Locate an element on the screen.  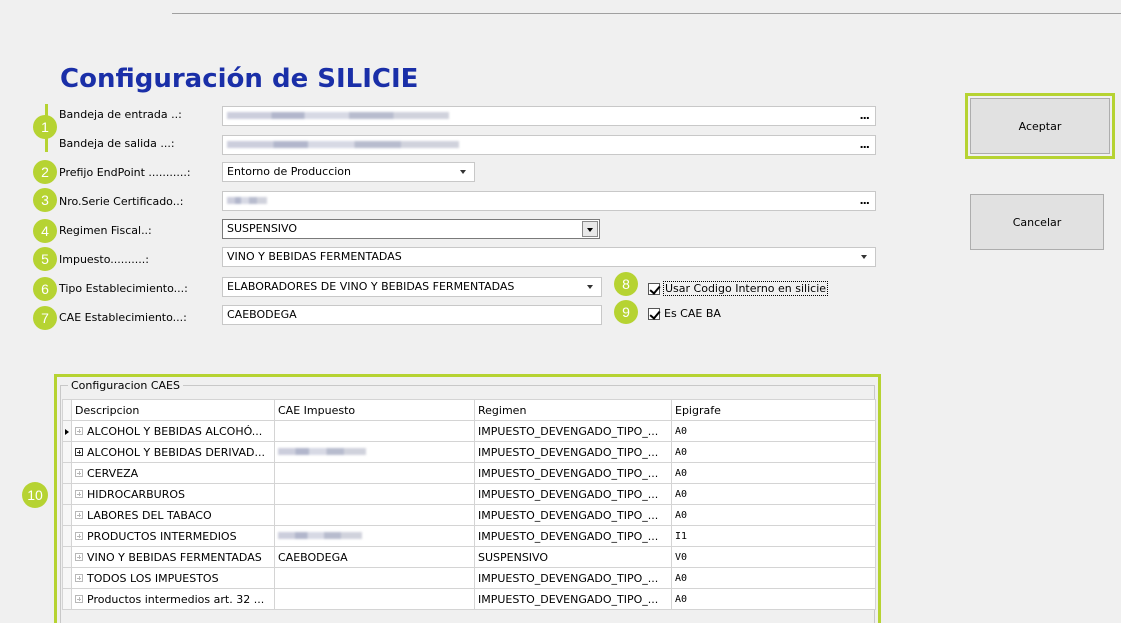
regimen-fiscal-label: Regimen Fiscal..: is located at coordinates (105, 230).